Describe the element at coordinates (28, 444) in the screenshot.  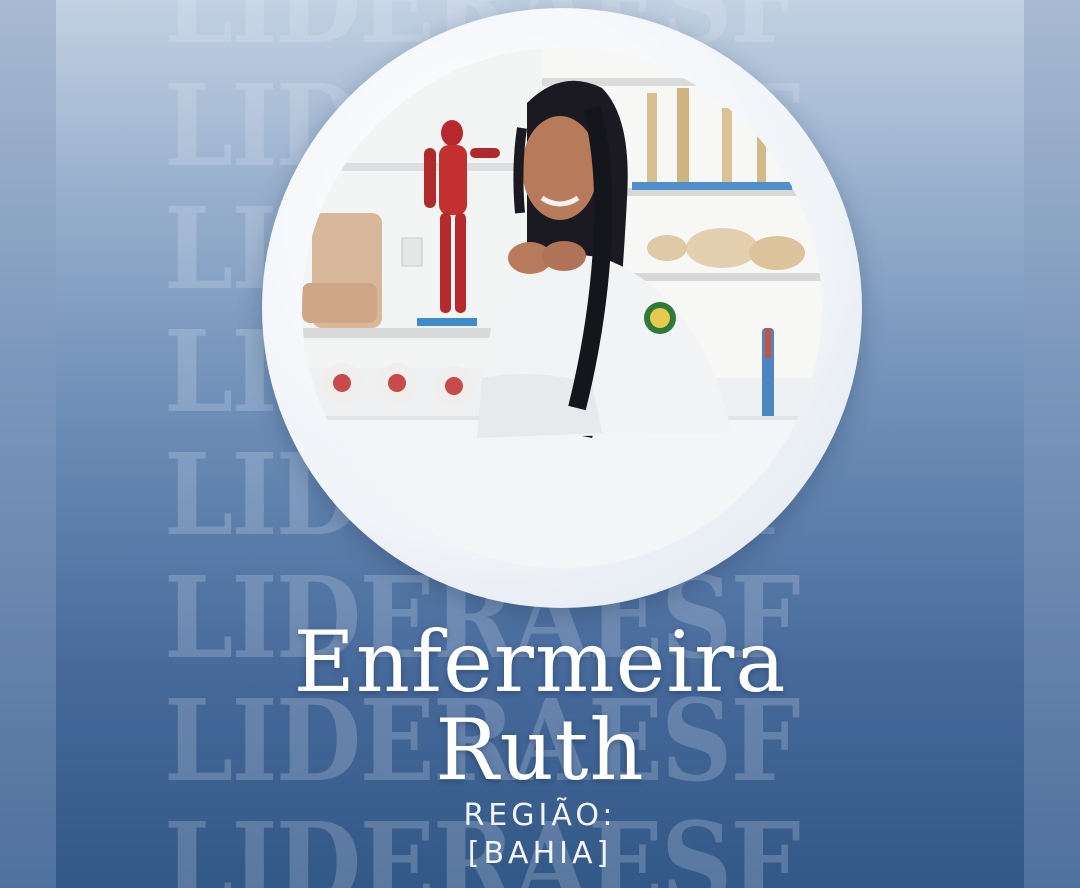
I see `left-side-panel` at that location.